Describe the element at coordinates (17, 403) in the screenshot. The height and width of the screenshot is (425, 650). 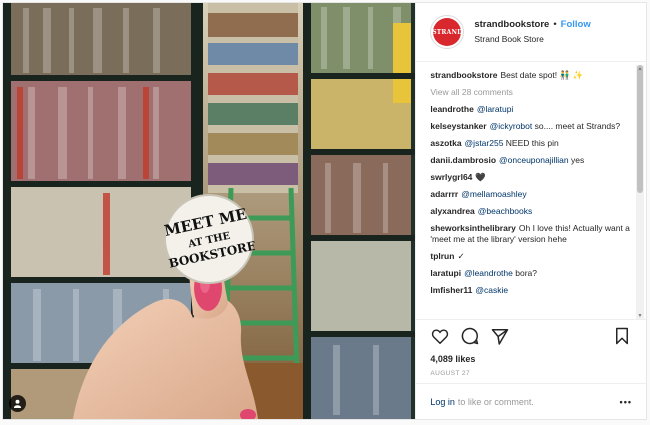
I see `user-tag-icon` at that location.